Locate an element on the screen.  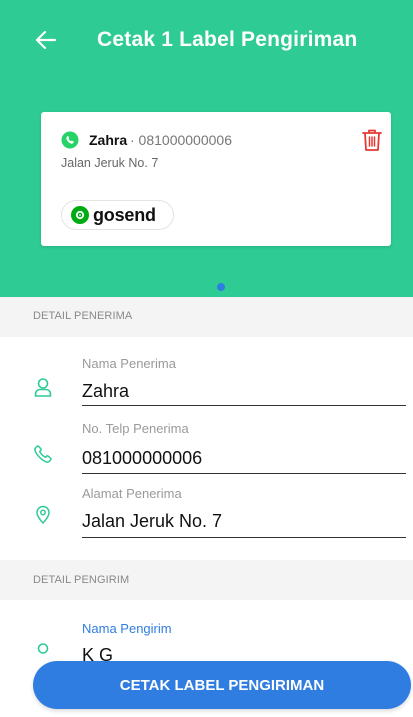
receiver-section-title: DETAIL PENERIMA is located at coordinates (83, 316).